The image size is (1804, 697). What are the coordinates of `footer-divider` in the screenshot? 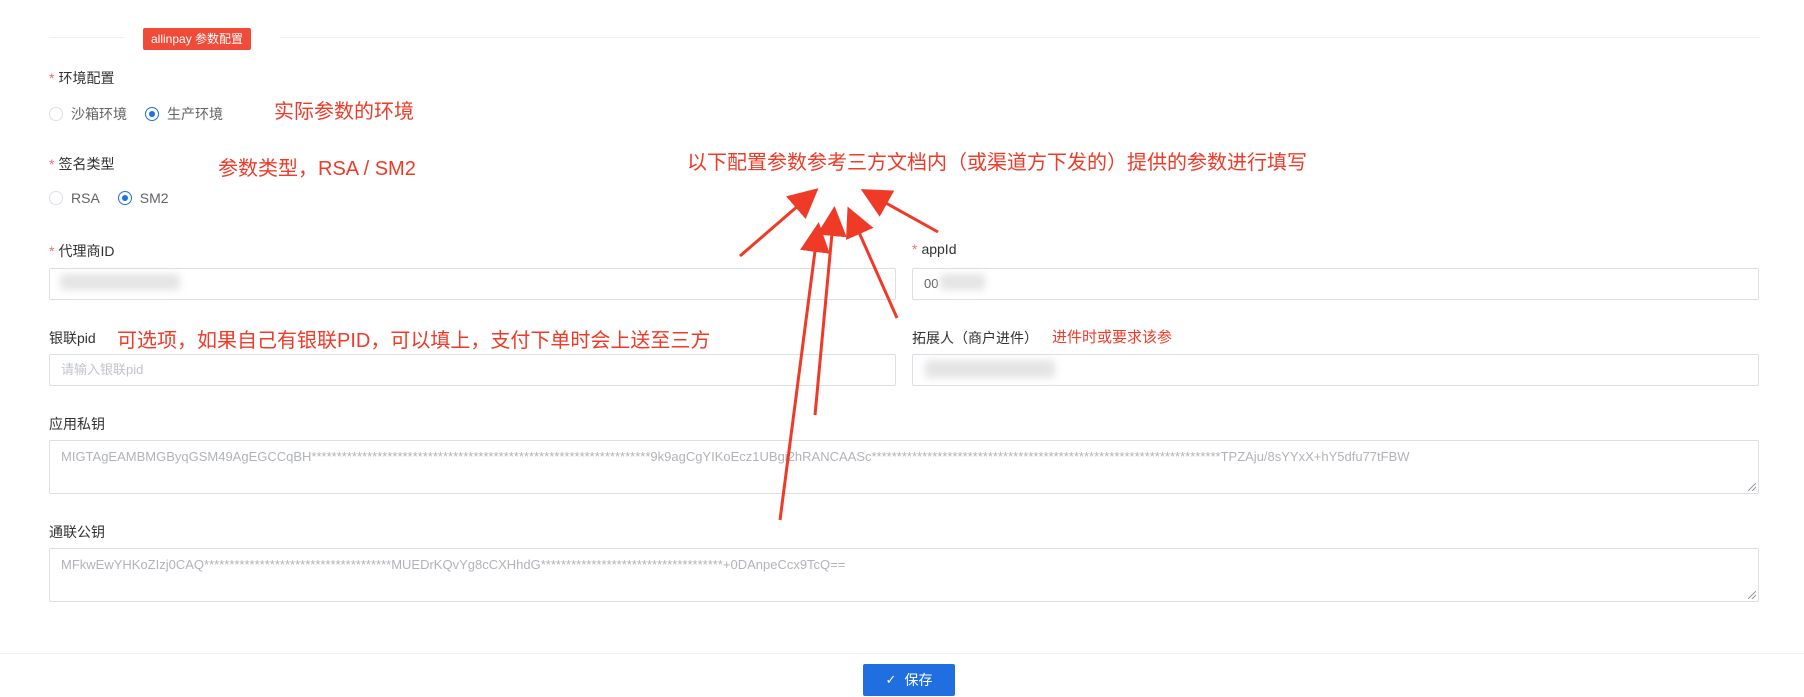 It's located at (902, 653).